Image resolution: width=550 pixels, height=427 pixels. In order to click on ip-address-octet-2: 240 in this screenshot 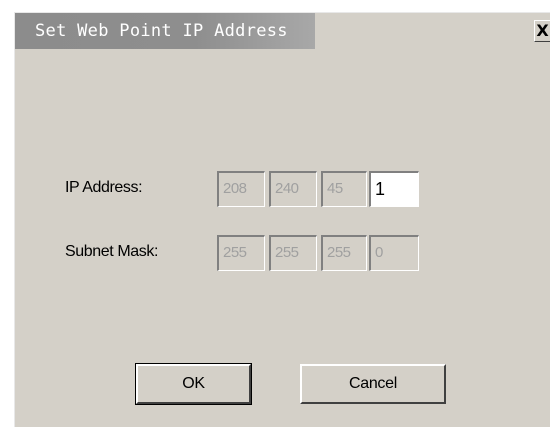, I will do `click(293, 189)`.